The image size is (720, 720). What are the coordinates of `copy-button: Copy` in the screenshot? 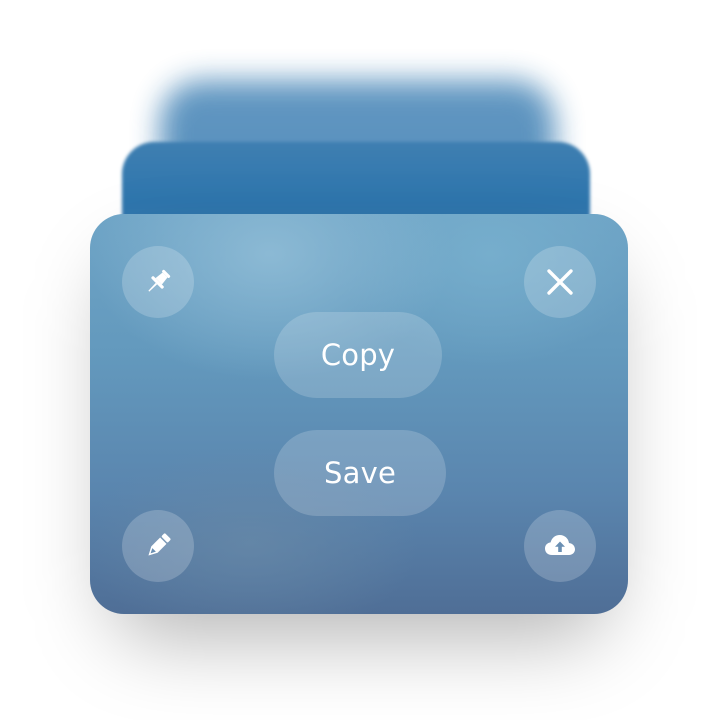 It's located at (358, 355).